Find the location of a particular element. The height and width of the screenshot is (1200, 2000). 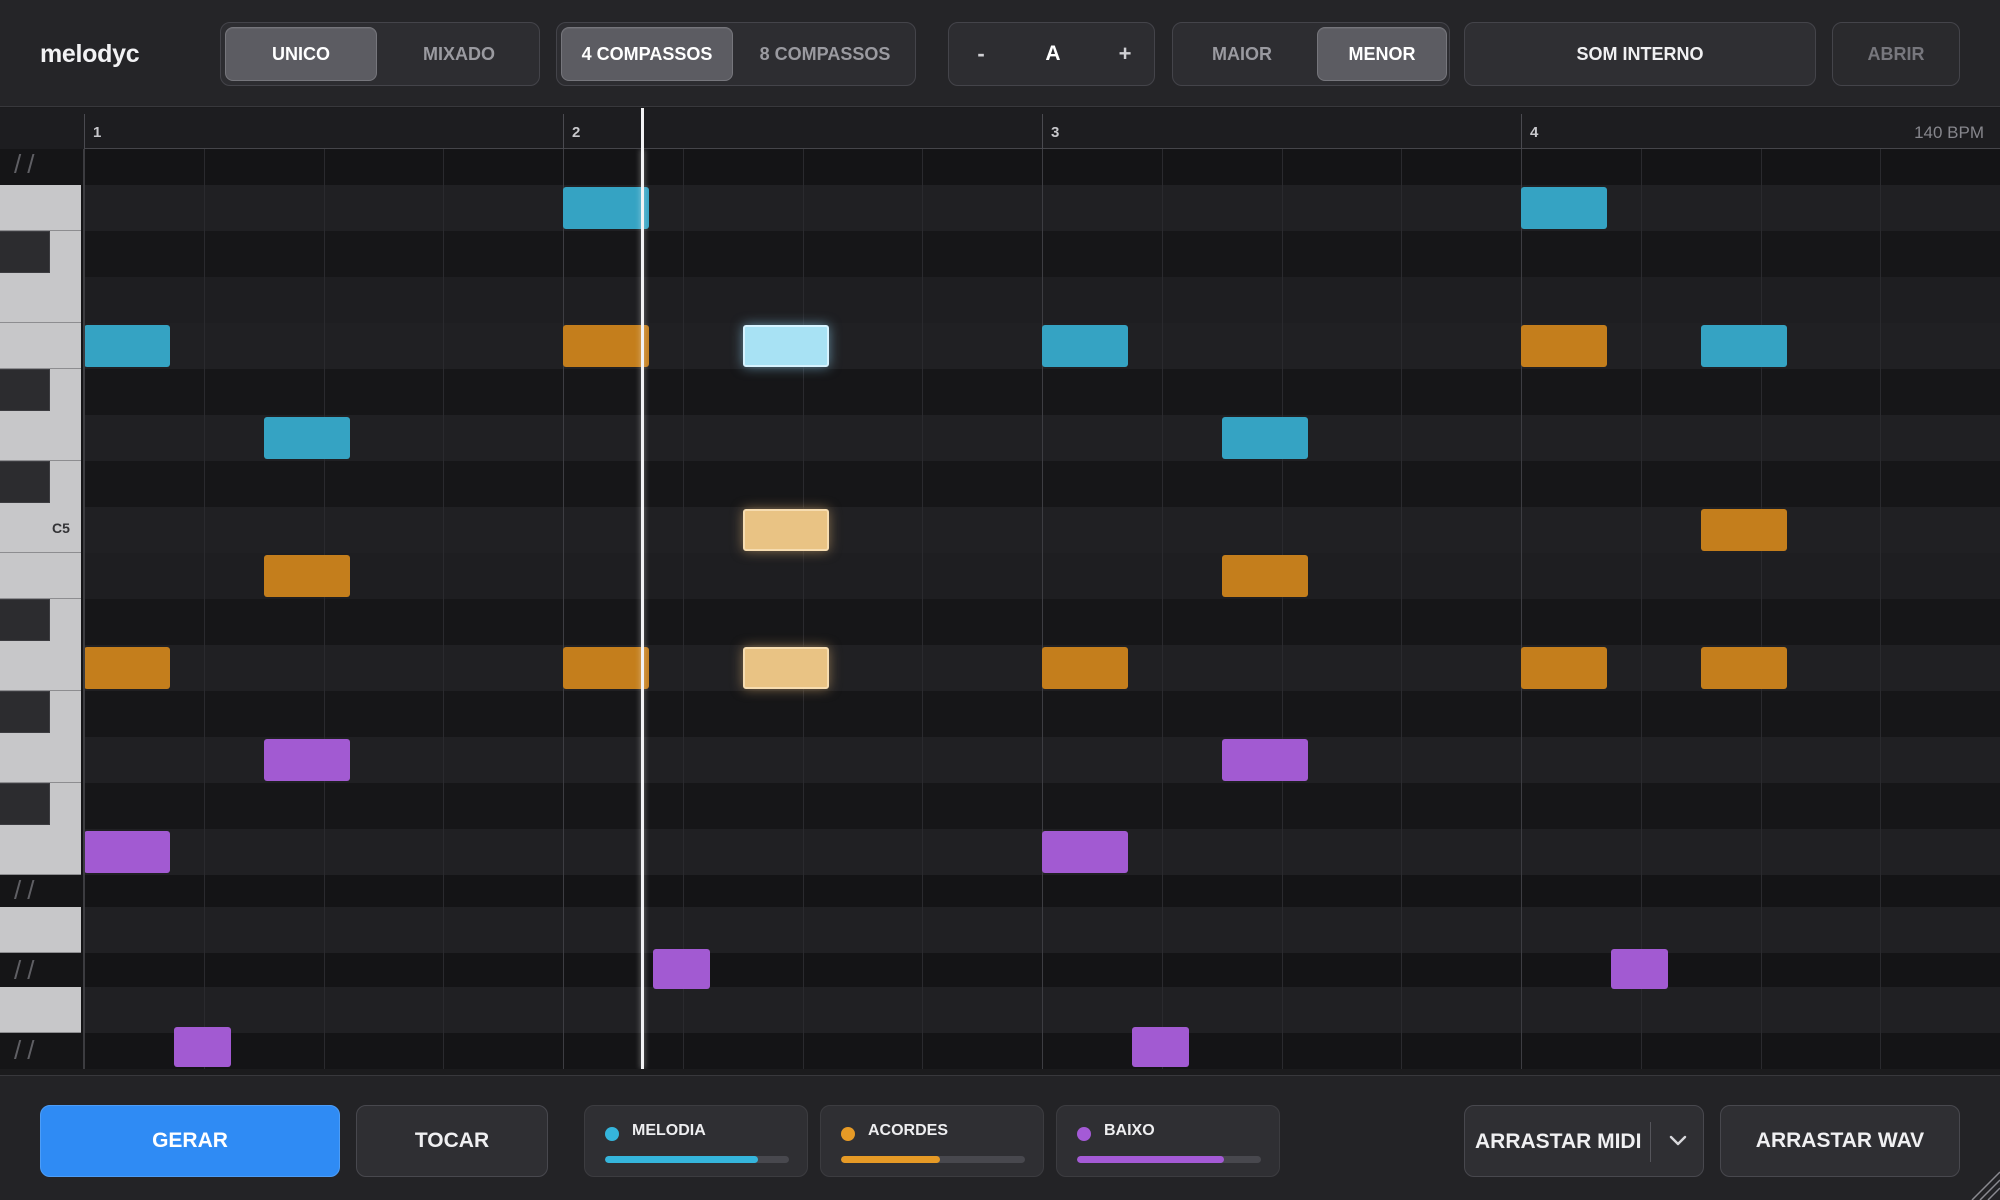

generate-button: GERAR is located at coordinates (190, 1141).